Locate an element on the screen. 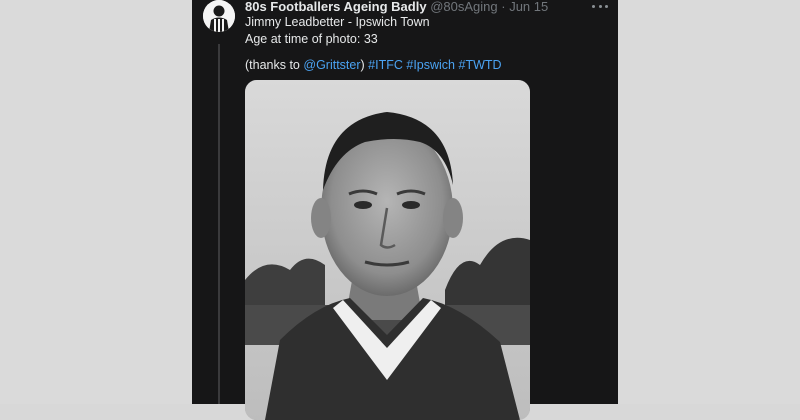 The image size is (800, 420). more-options-icon is located at coordinates (600, 6).